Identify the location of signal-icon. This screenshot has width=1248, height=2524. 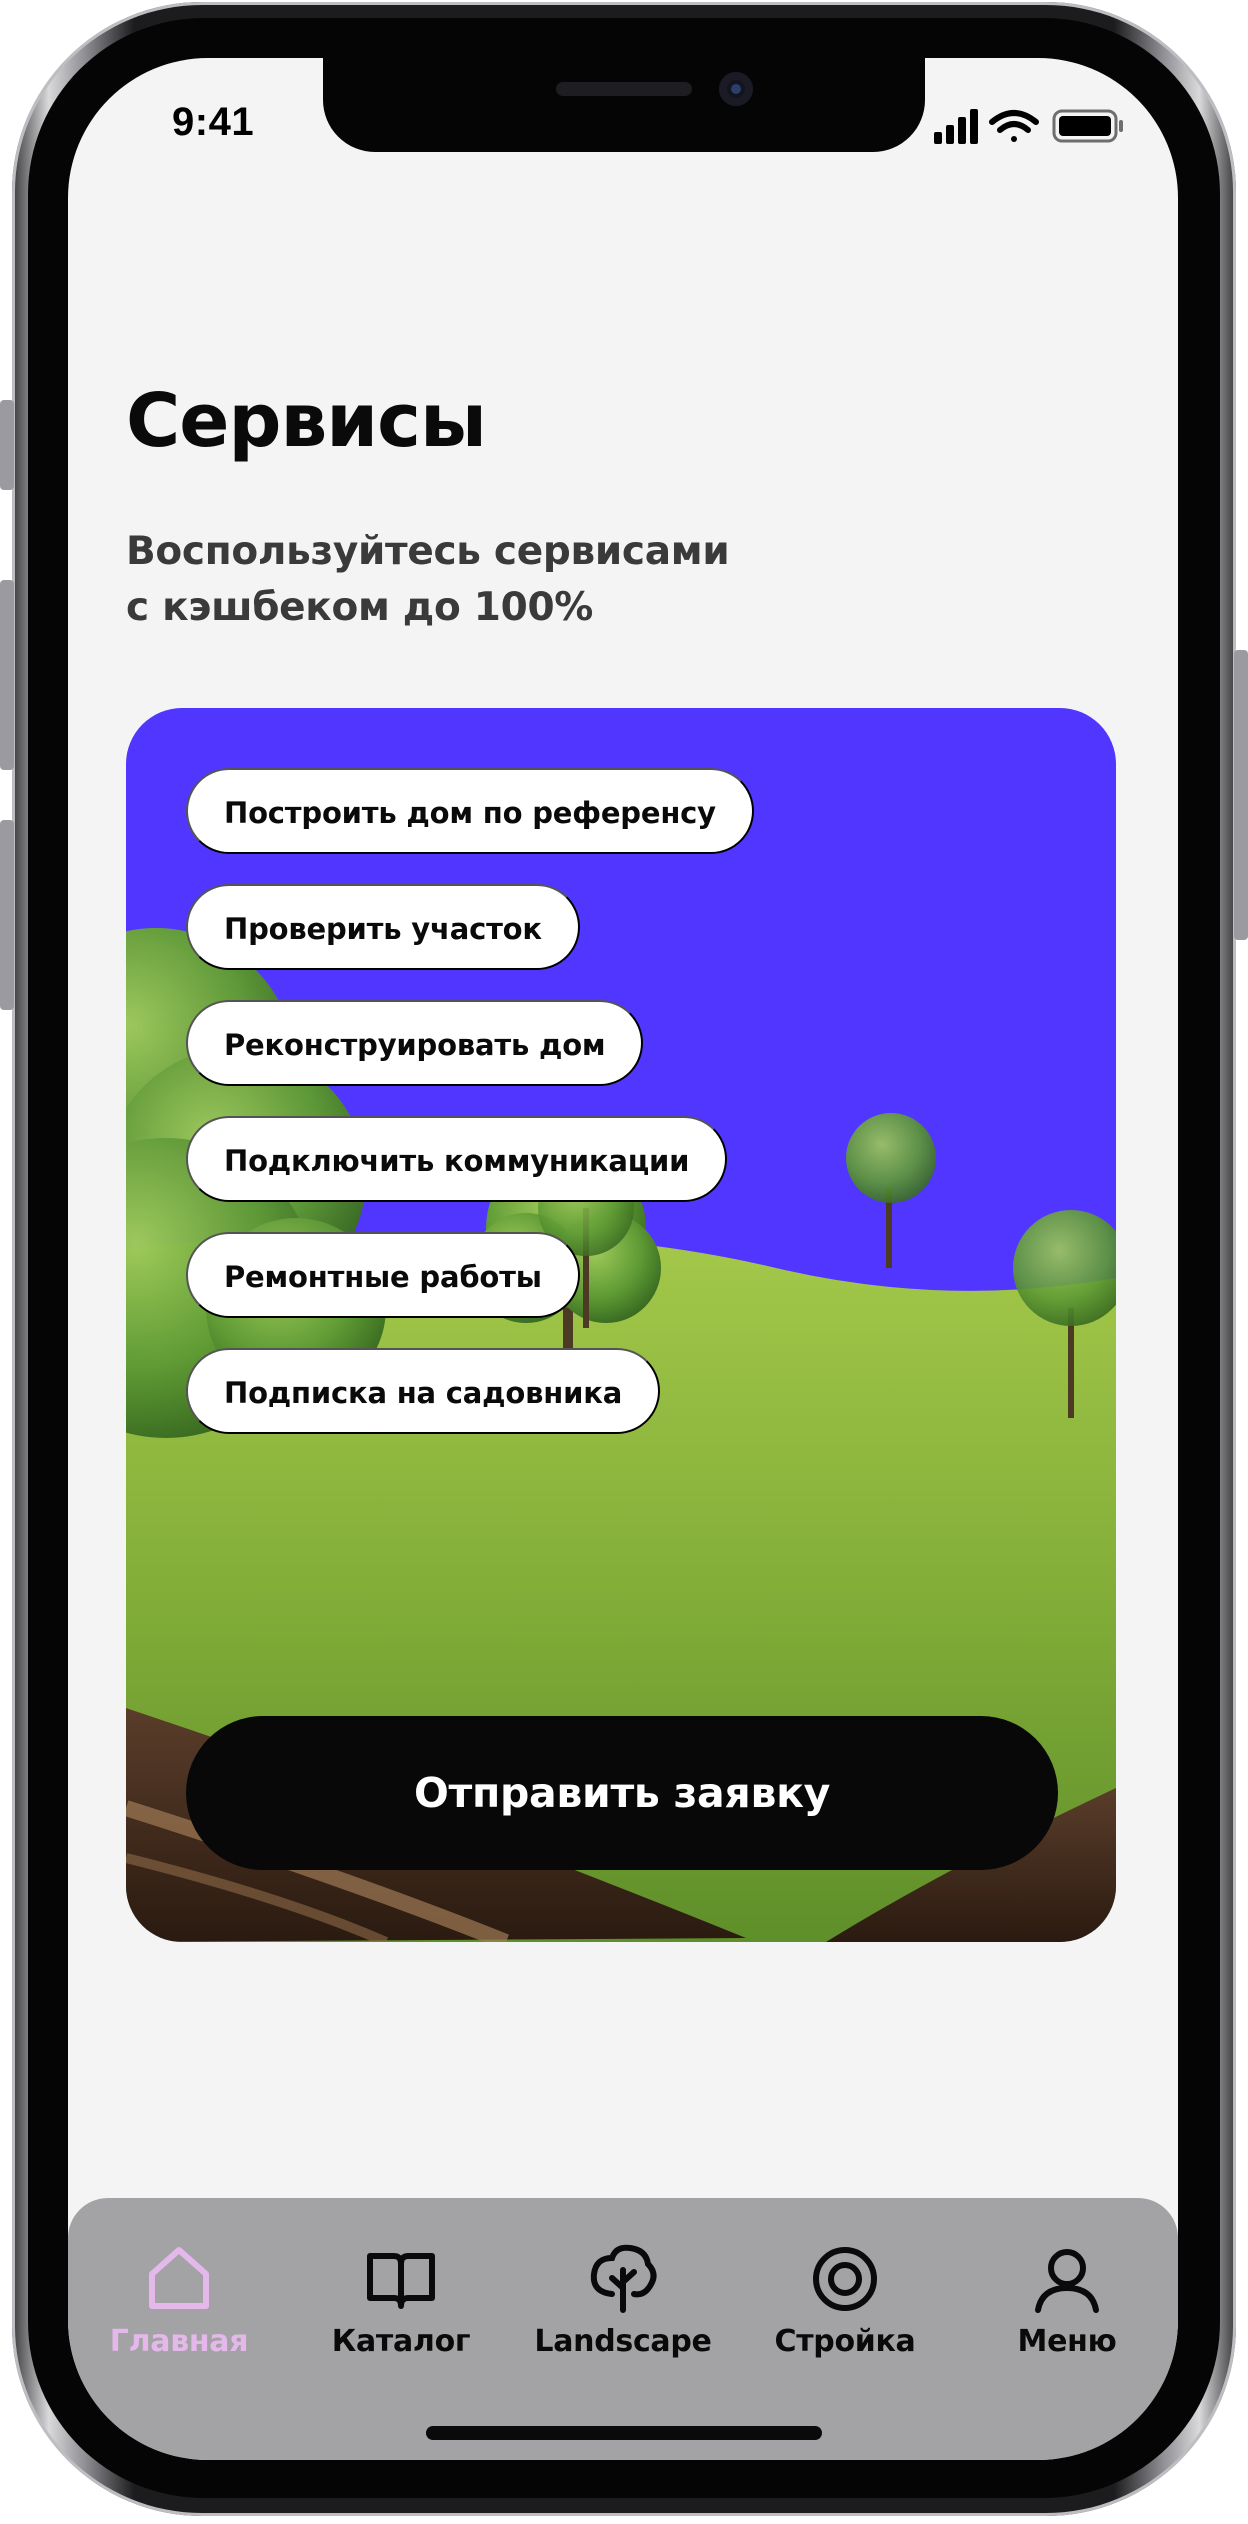
(956, 126).